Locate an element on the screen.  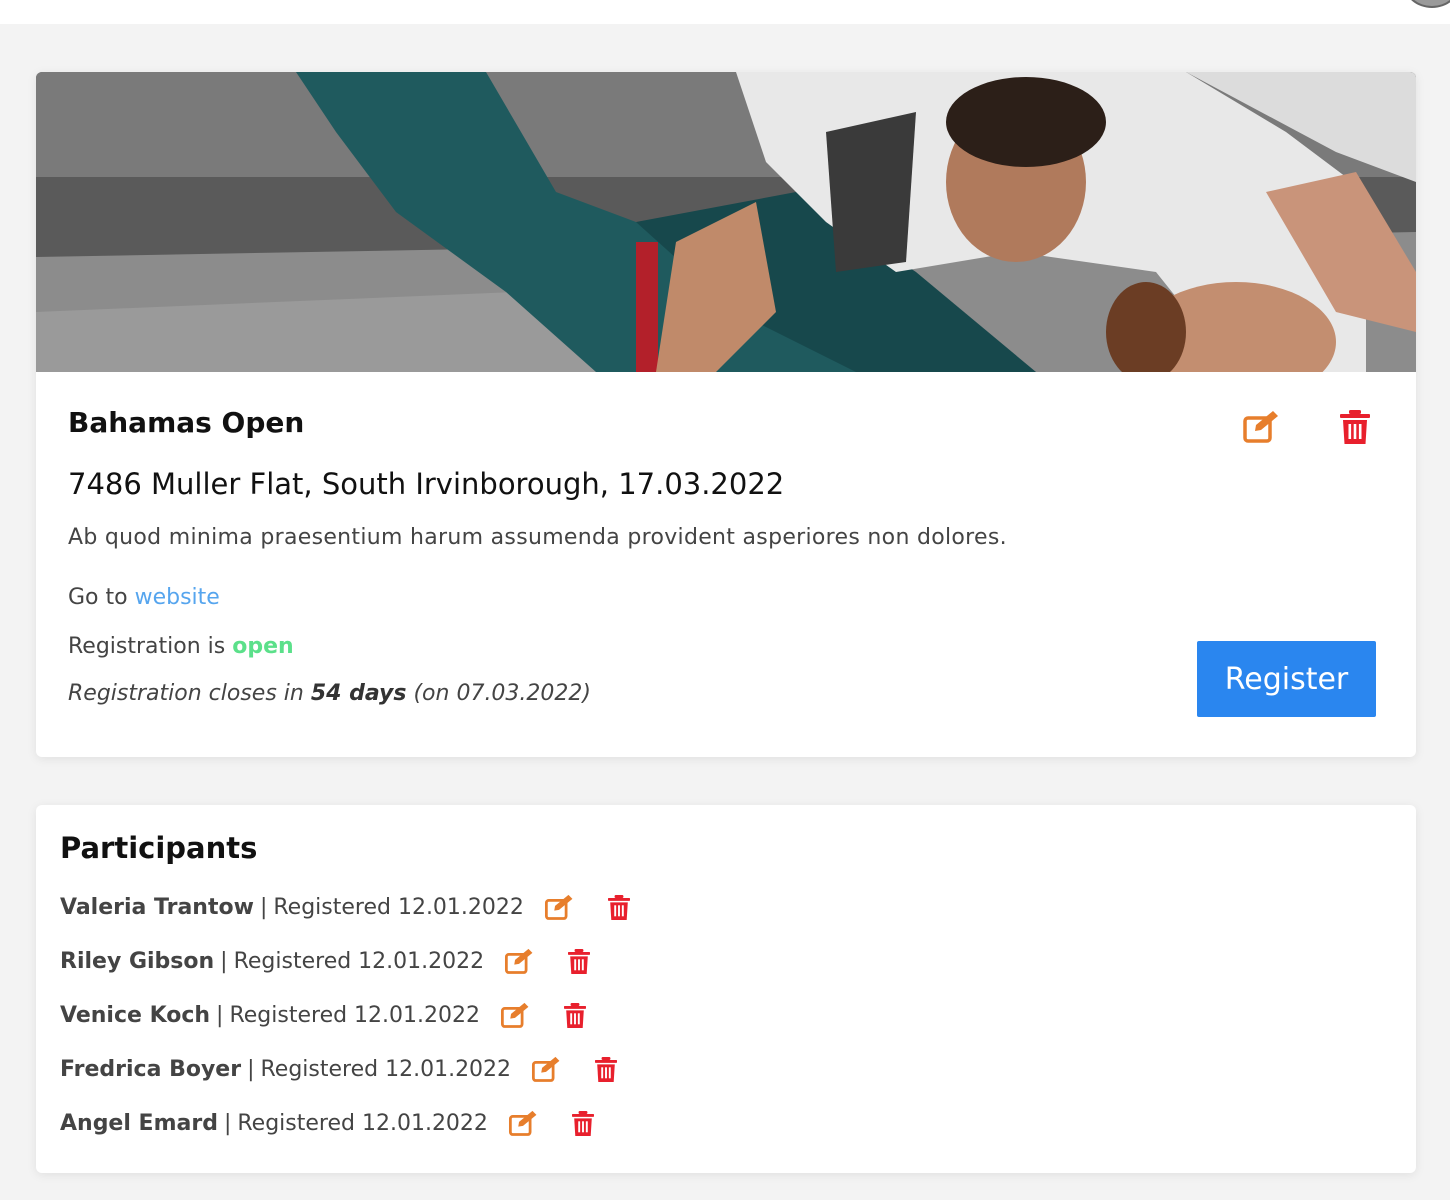
registration-status-badge: open is located at coordinates (263, 646).